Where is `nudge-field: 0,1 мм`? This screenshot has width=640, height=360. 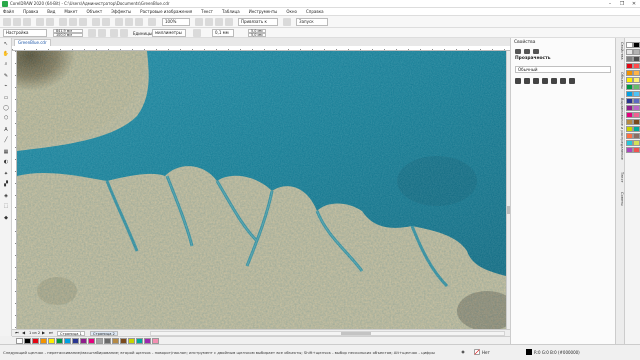
nudge-field: 0,1 мм is located at coordinates (223, 33).